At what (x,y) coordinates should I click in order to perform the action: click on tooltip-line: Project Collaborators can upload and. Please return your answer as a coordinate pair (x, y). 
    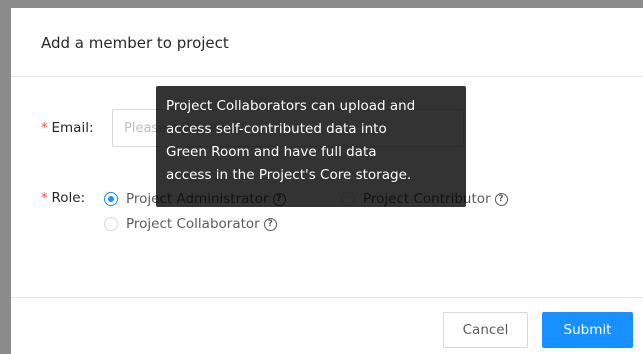
    Looking at the image, I should click on (291, 106).